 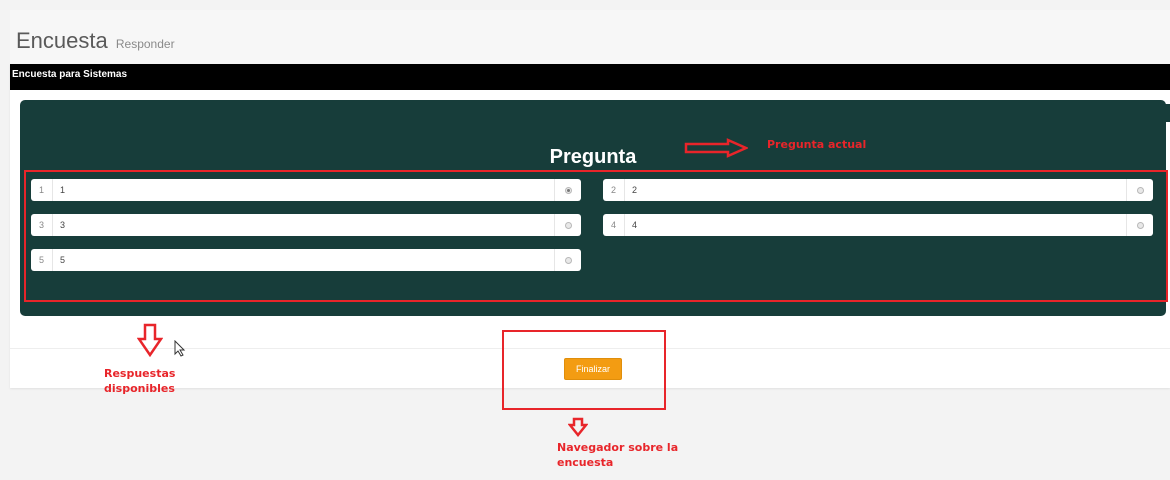 What do you see at coordinates (70, 74) in the screenshot?
I see `panel-heading-text: Encuesta para Sistemas` at bounding box center [70, 74].